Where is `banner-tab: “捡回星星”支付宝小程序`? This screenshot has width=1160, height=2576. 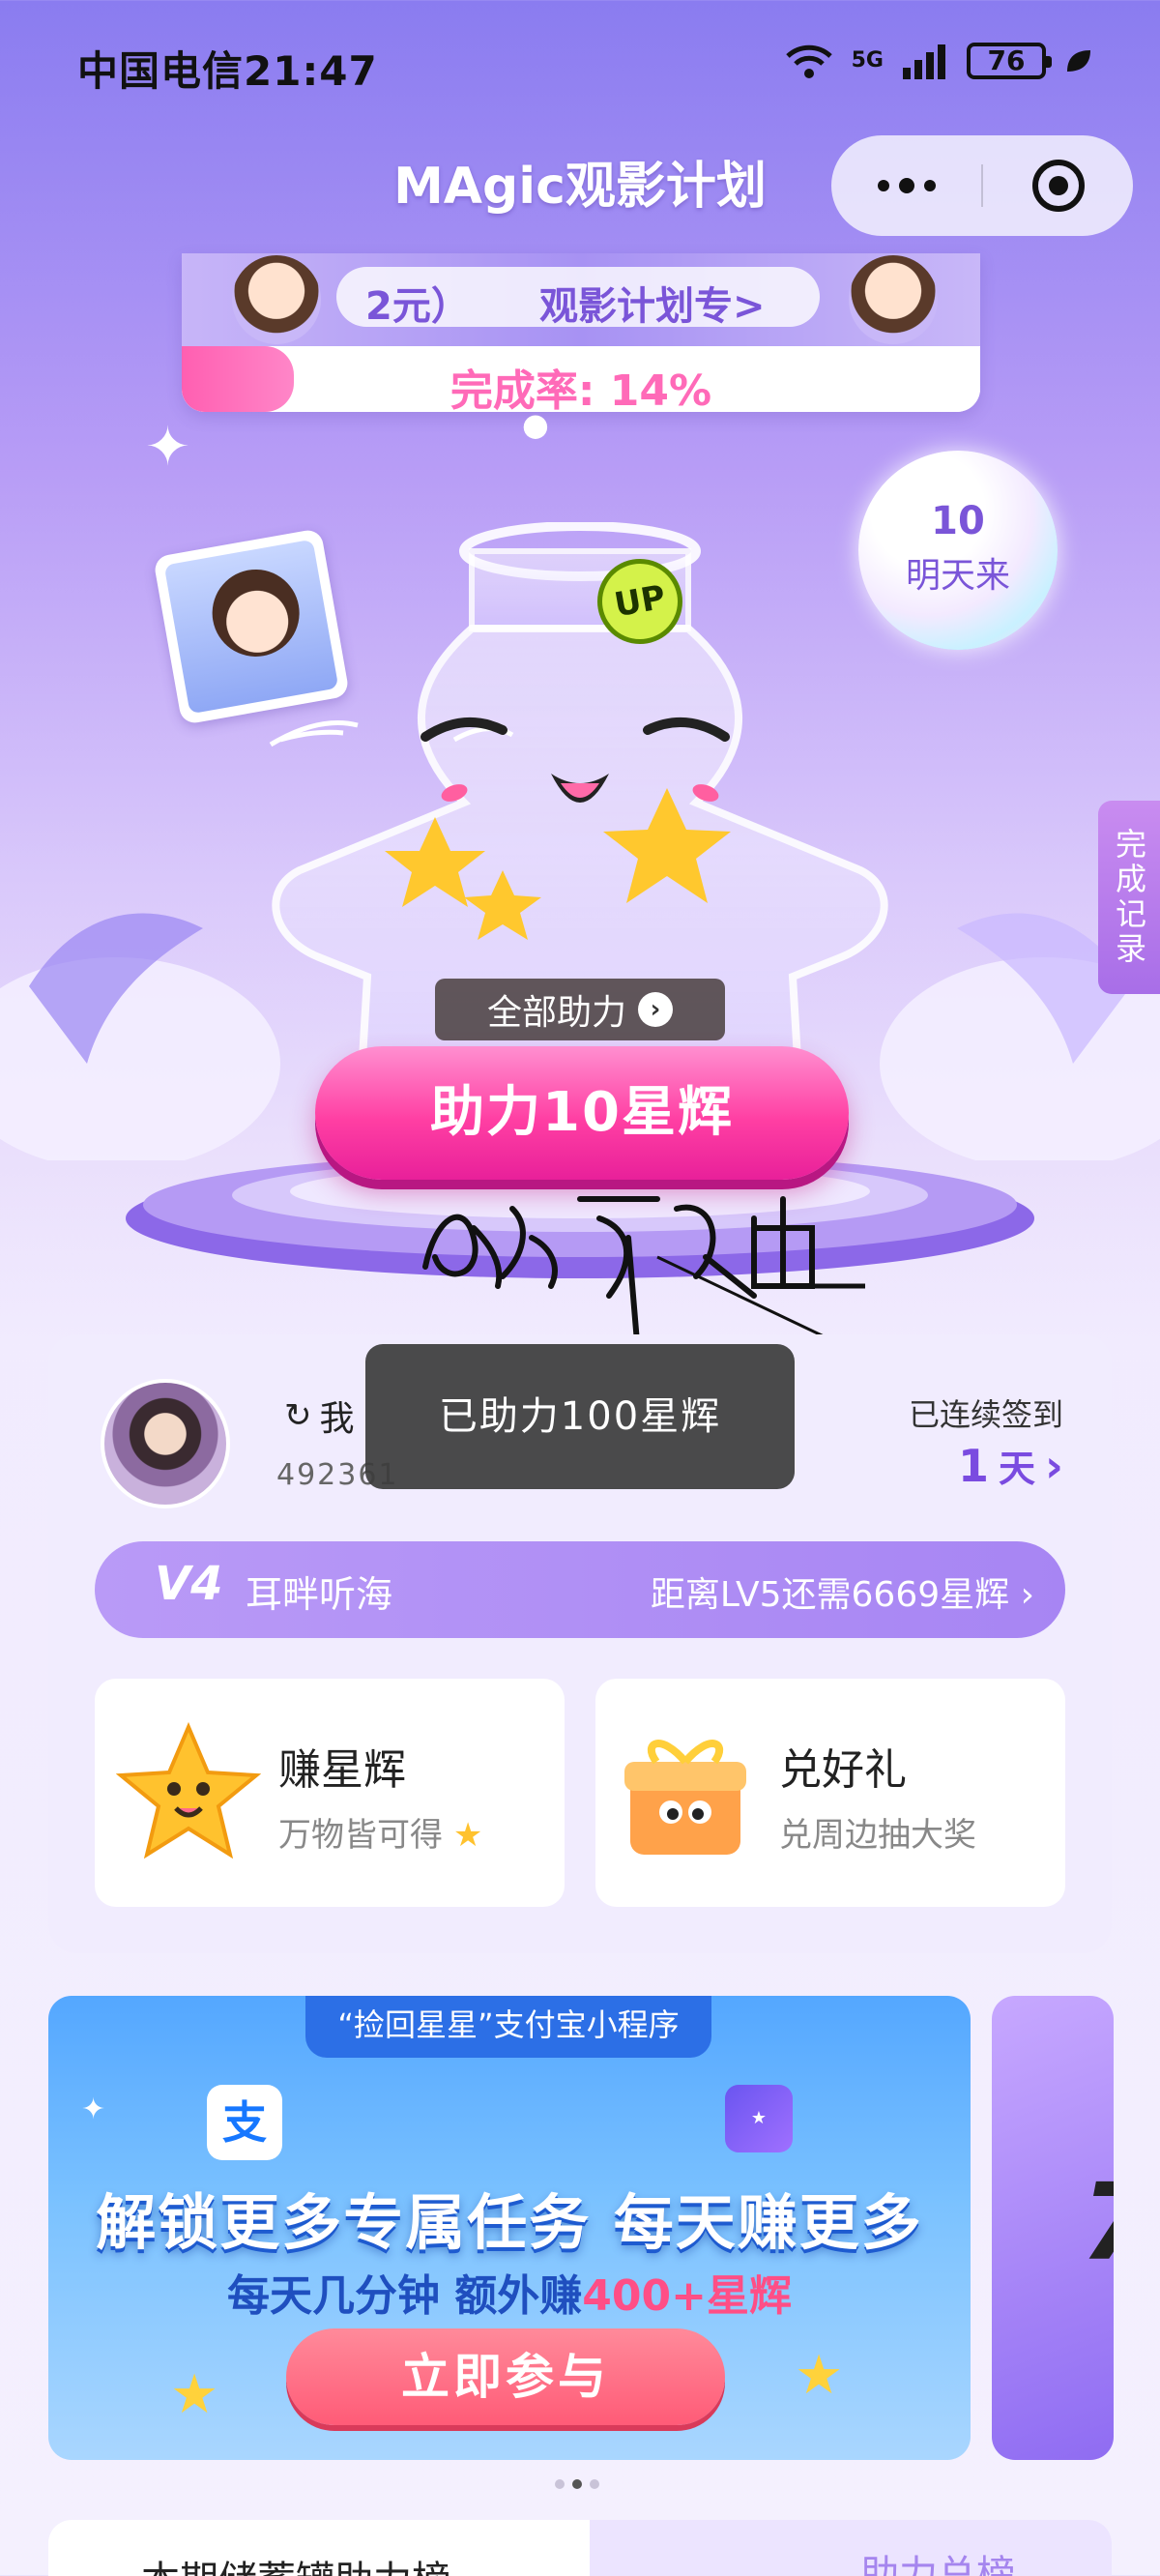 banner-tab: “捡回星星”支付宝小程序 is located at coordinates (508, 2027).